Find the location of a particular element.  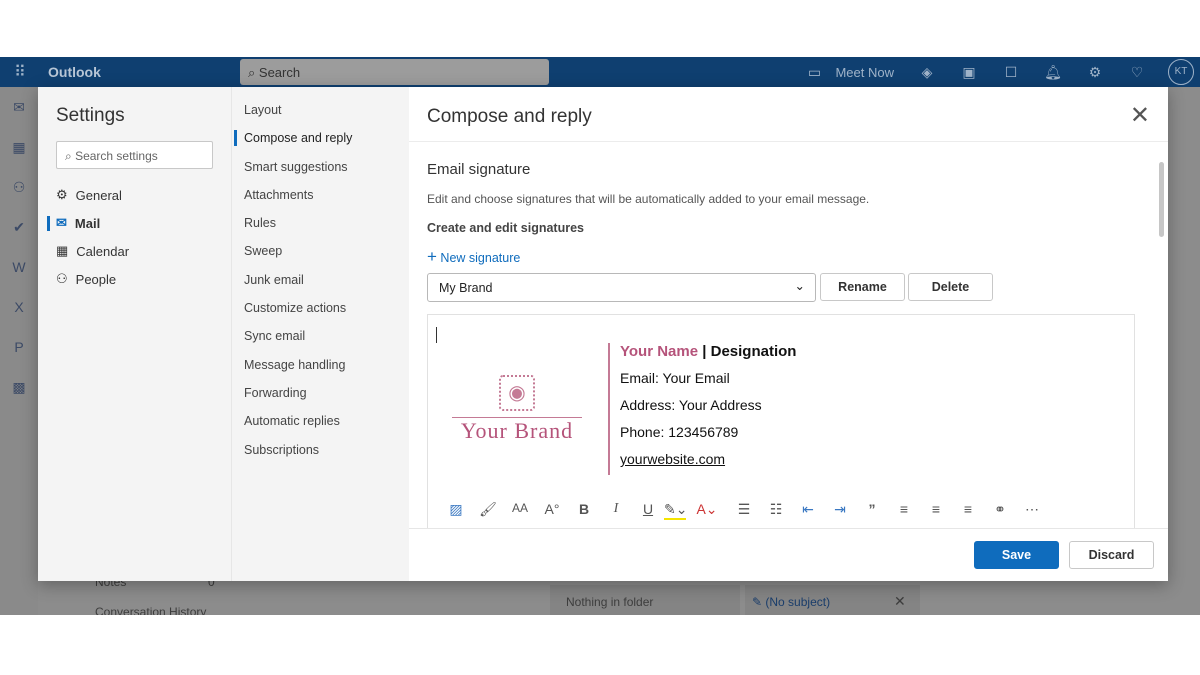

phone-value: 123456789 is located at coordinates (701, 432).